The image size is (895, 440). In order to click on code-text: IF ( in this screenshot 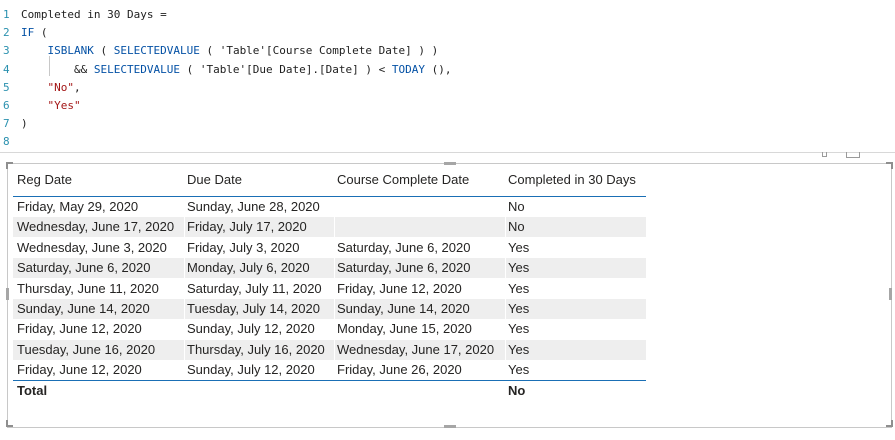, I will do `click(34, 33)`.